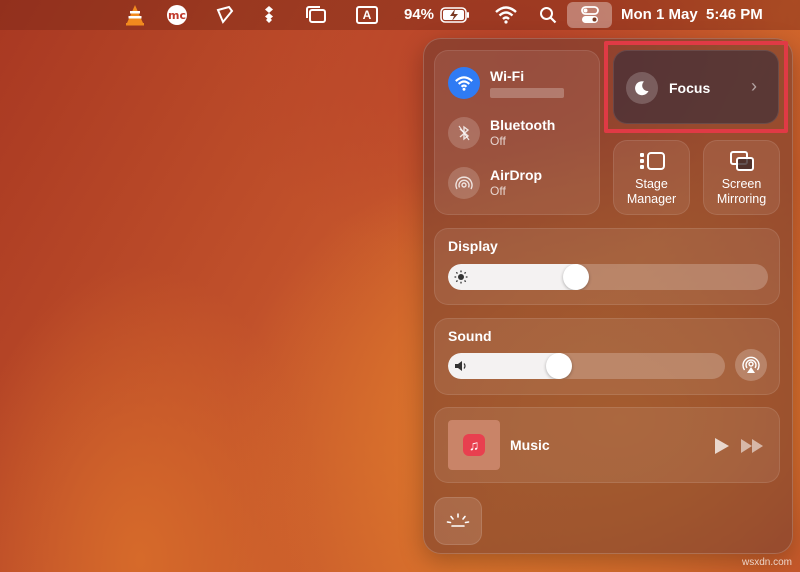  I want to click on input-source-label: A, so click(367, 15).